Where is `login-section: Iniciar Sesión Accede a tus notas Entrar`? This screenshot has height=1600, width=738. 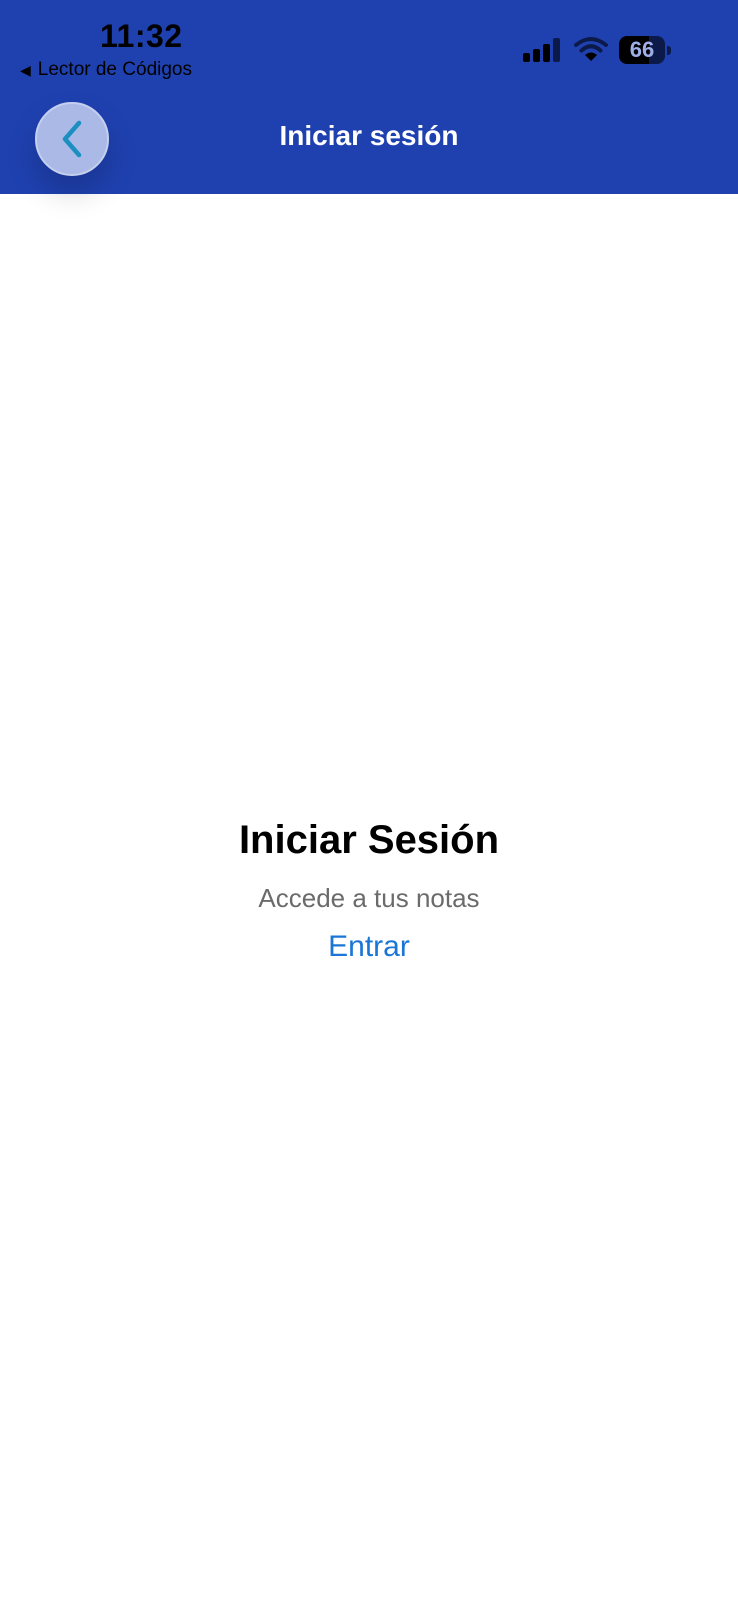
login-section: Iniciar Sesión Accede a tus notas Entrar is located at coordinates (369, 889).